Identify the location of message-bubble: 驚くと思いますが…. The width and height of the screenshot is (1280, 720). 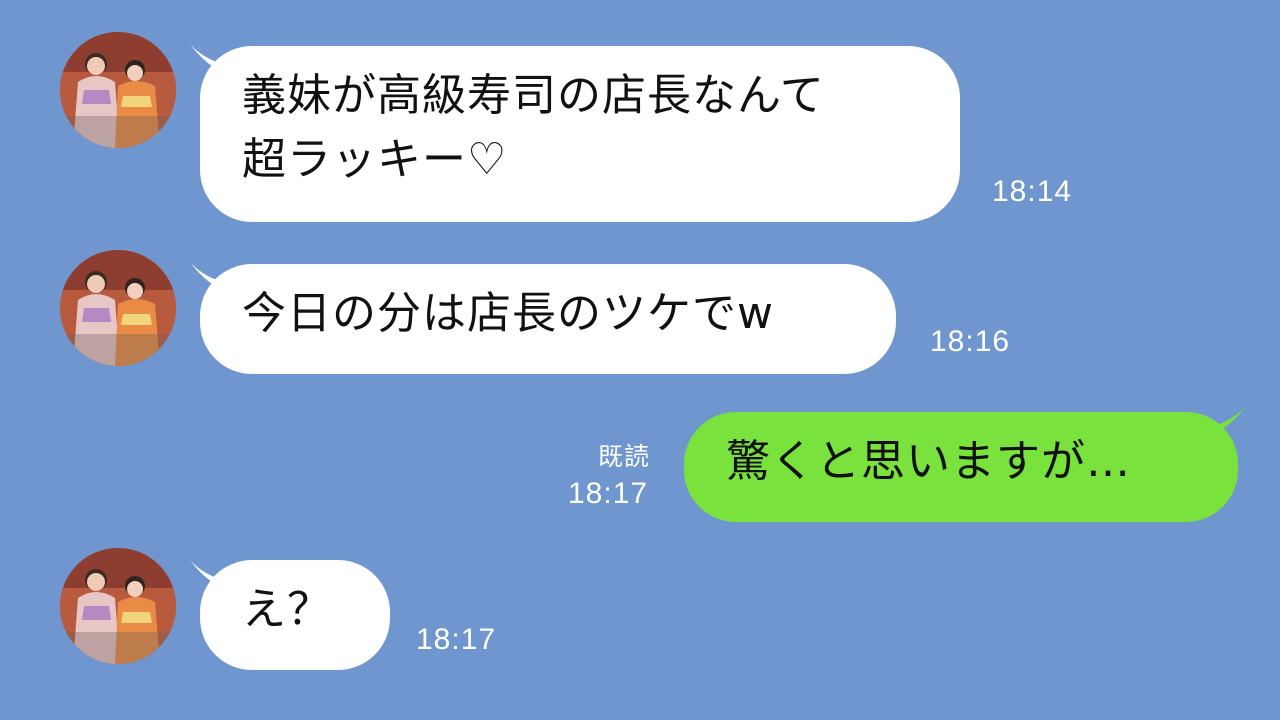
(961, 467).